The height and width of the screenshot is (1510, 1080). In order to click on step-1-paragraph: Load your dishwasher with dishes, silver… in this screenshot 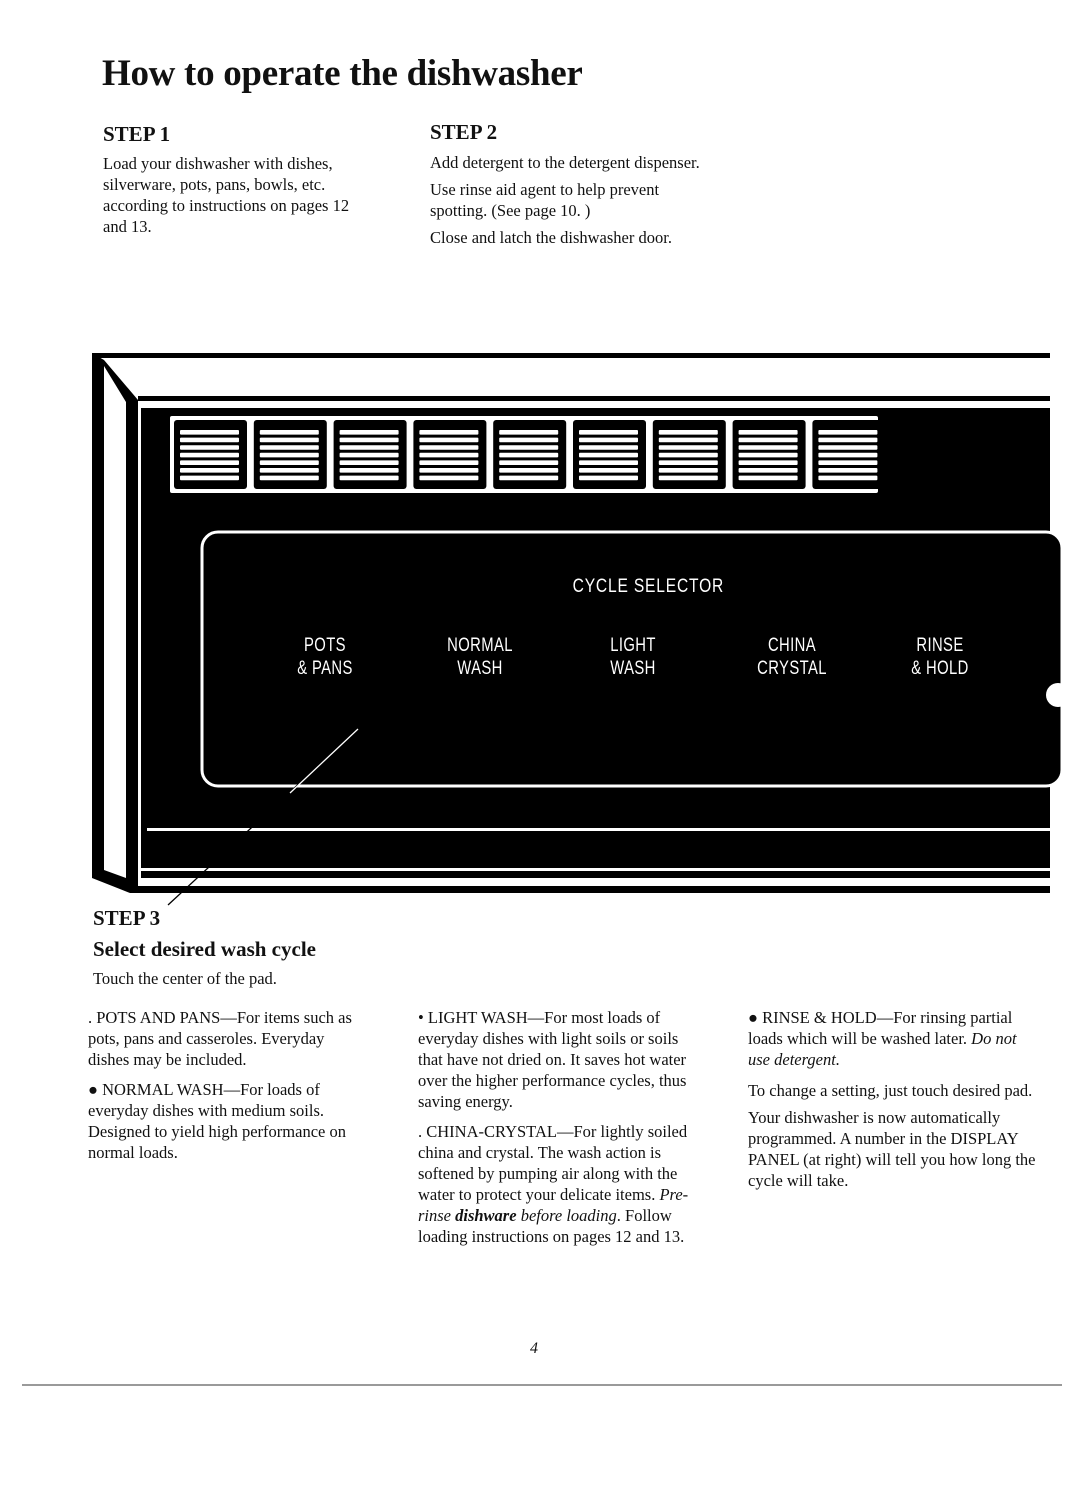, I will do `click(226, 195)`.